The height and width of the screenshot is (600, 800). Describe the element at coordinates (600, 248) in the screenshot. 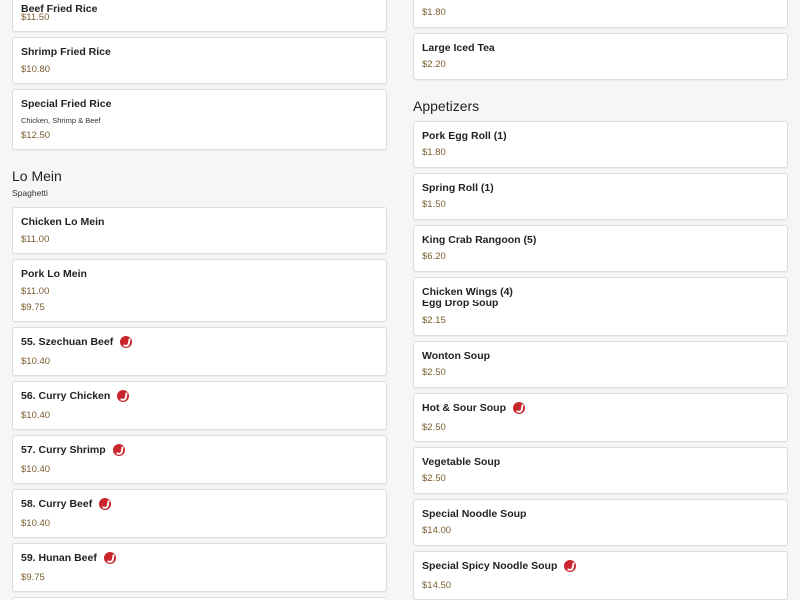

I see `menu-item-card: King Crab Rangoon (5) $6.20` at that location.